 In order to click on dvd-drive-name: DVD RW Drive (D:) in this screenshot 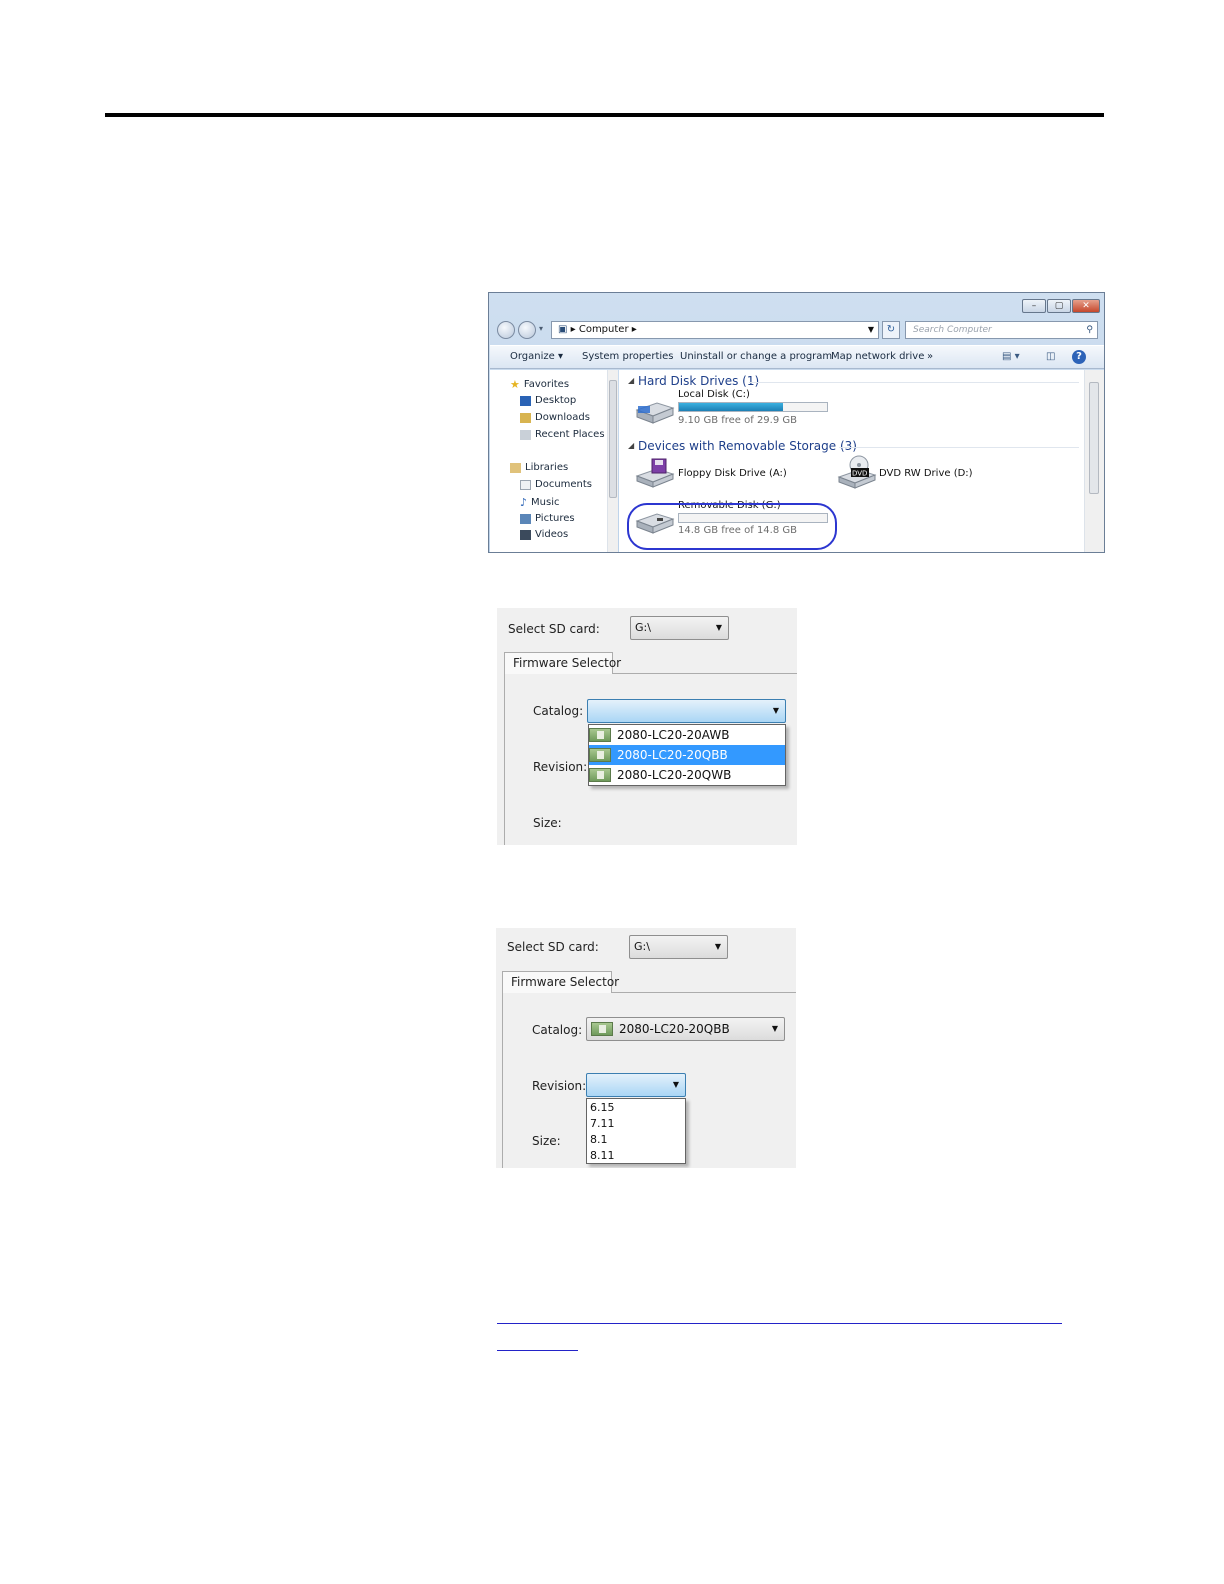, I will do `click(926, 473)`.